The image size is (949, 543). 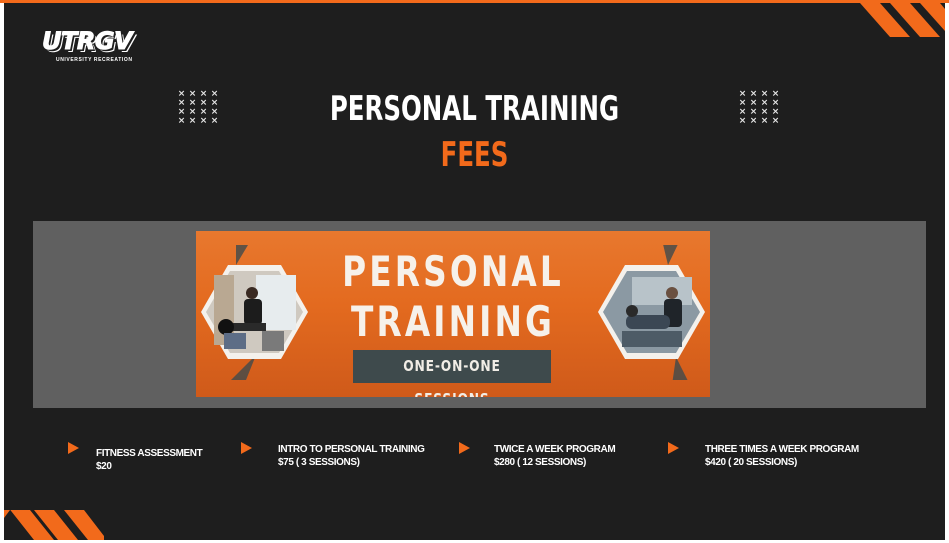 I want to click on banner-tagline: ONE-ON-ONE SESSIONS, so click(x=452, y=377).